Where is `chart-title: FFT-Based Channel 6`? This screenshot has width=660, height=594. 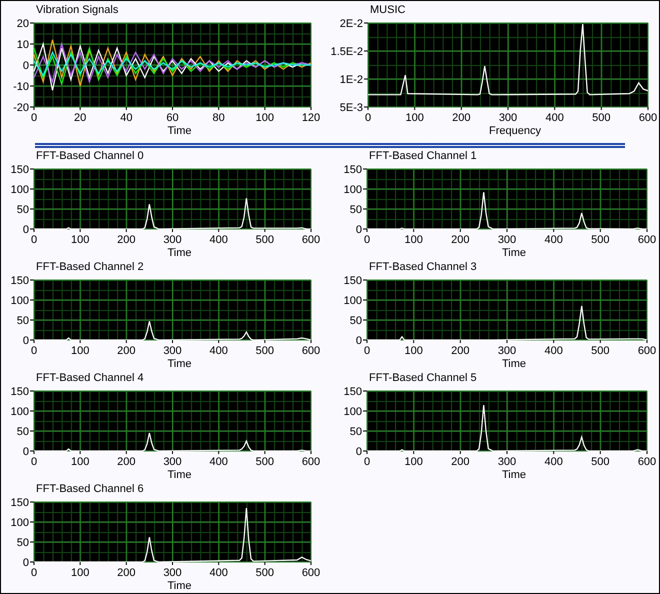
chart-title: FFT-Based Channel 6 is located at coordinates (90, 489).